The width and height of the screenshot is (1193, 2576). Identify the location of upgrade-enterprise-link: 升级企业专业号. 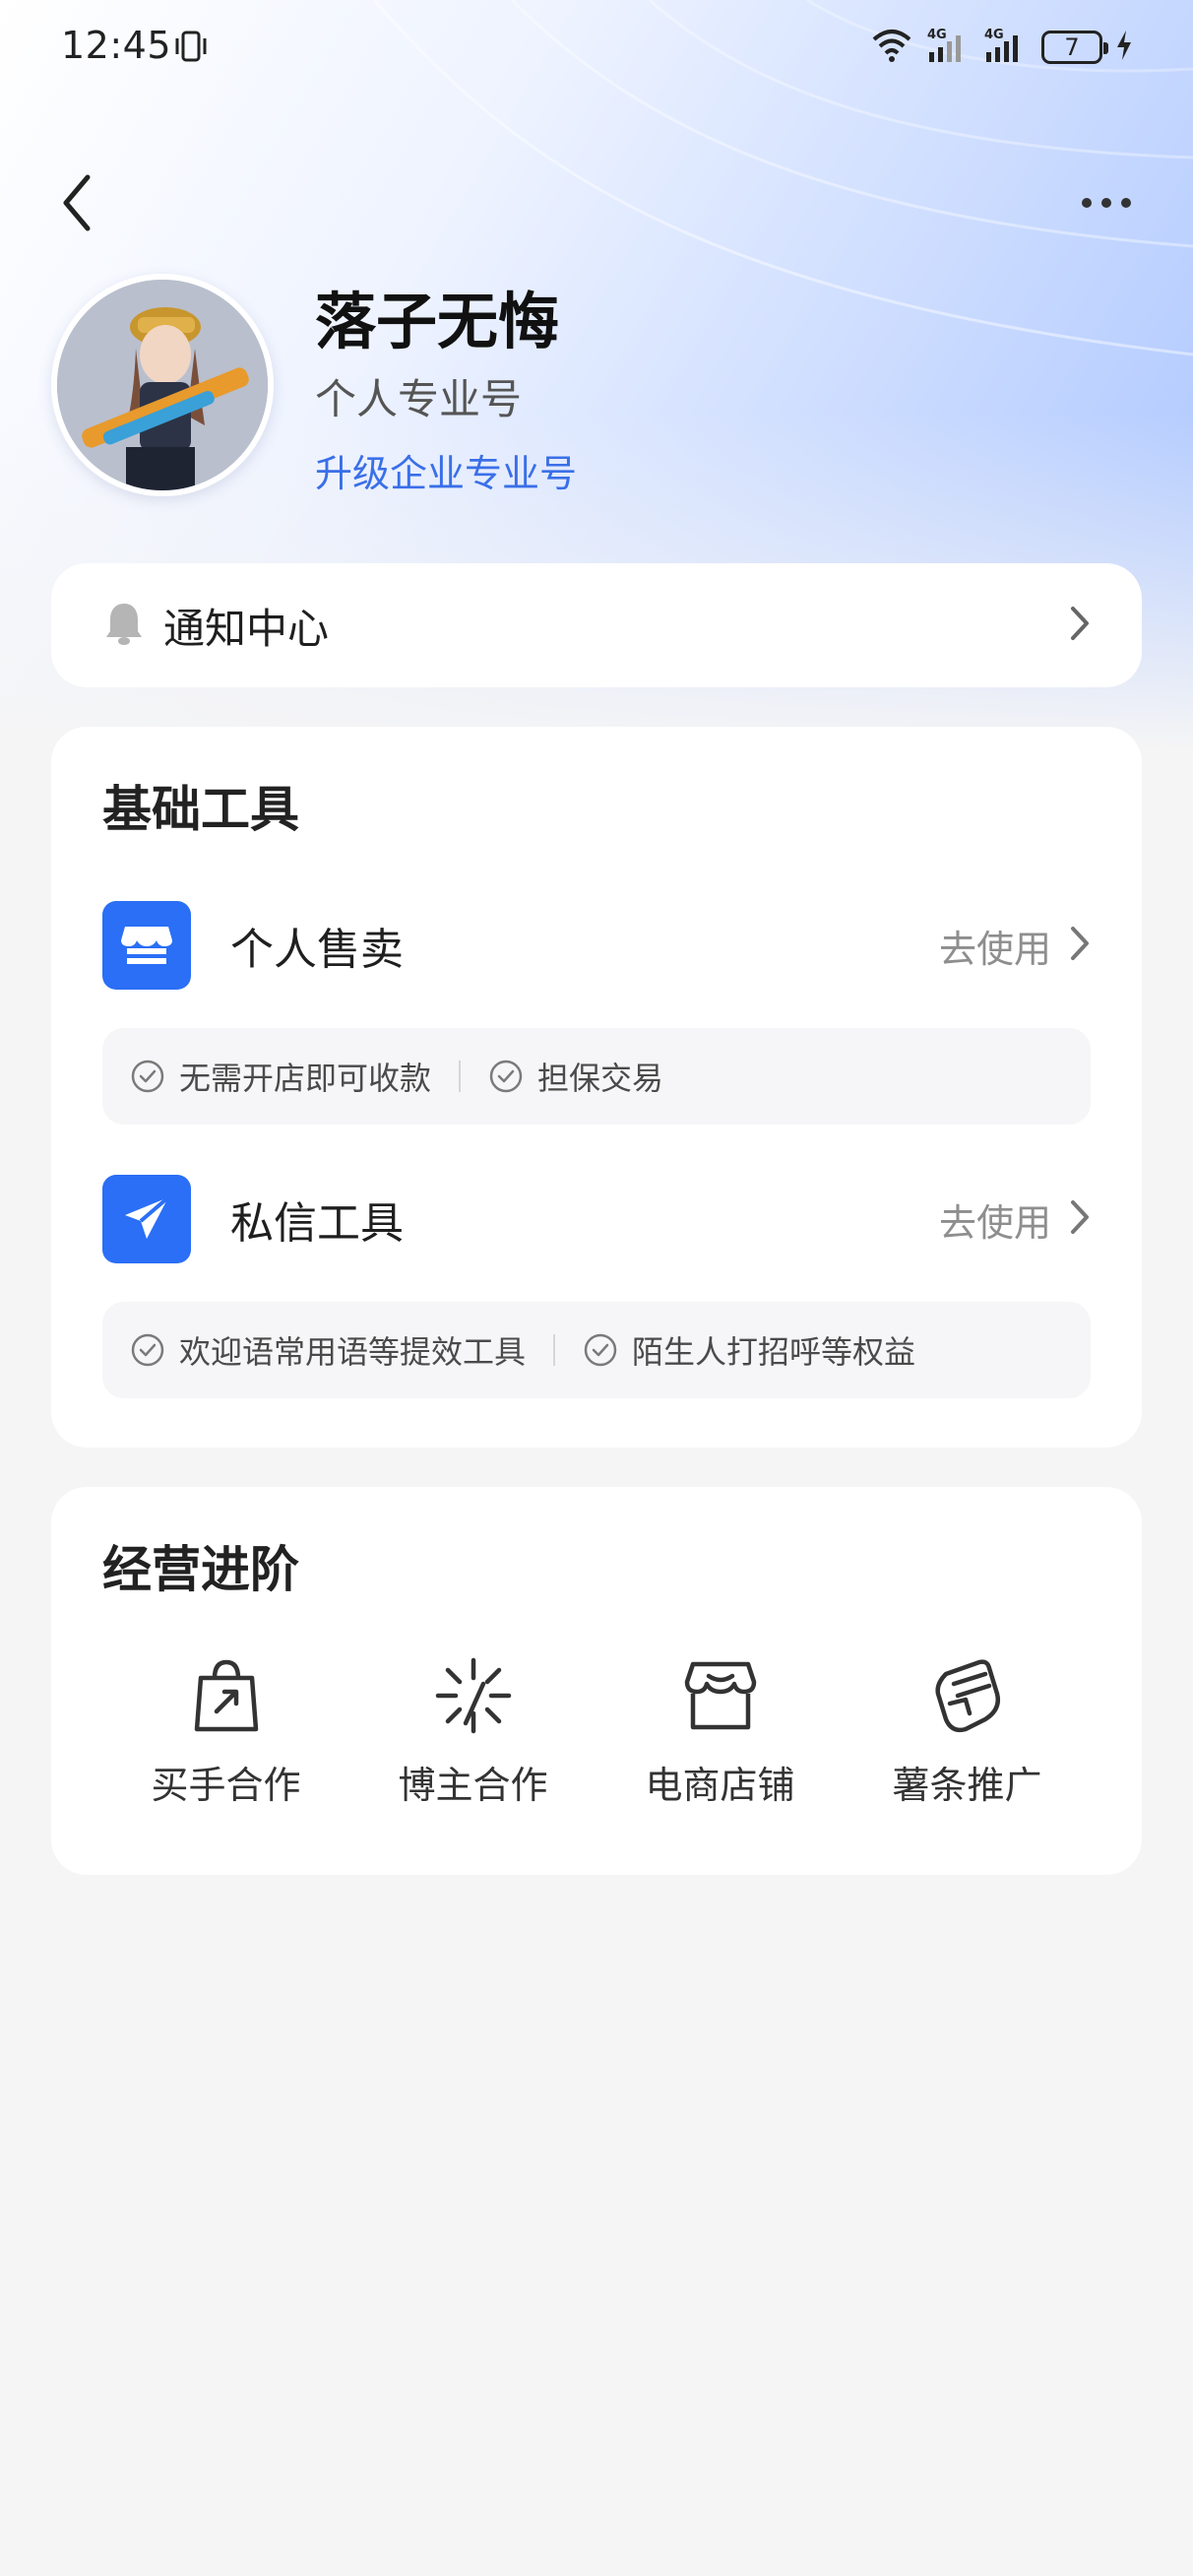
(446, 470).